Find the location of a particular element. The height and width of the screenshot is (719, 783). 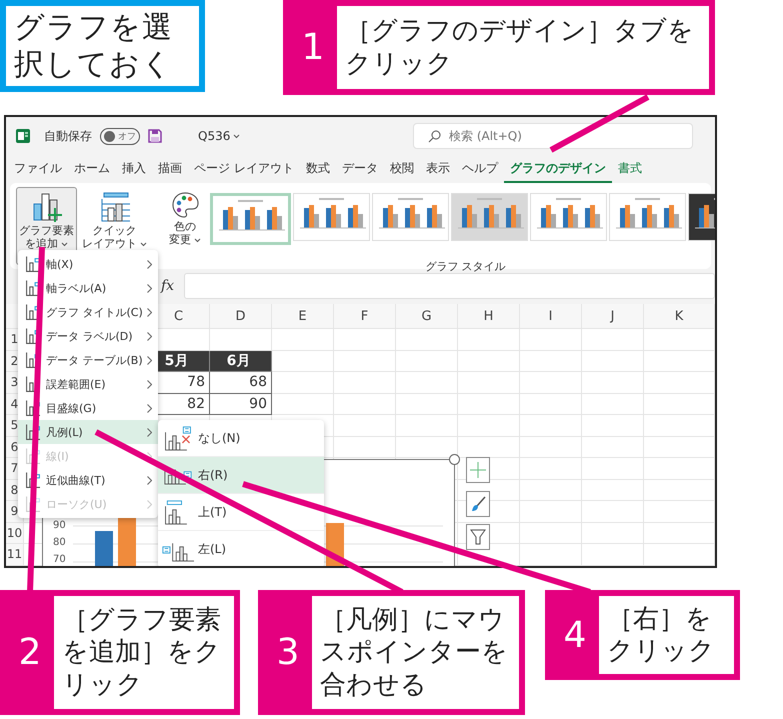

ribbon-tab: 表示 is located at coordinates (438, 169).